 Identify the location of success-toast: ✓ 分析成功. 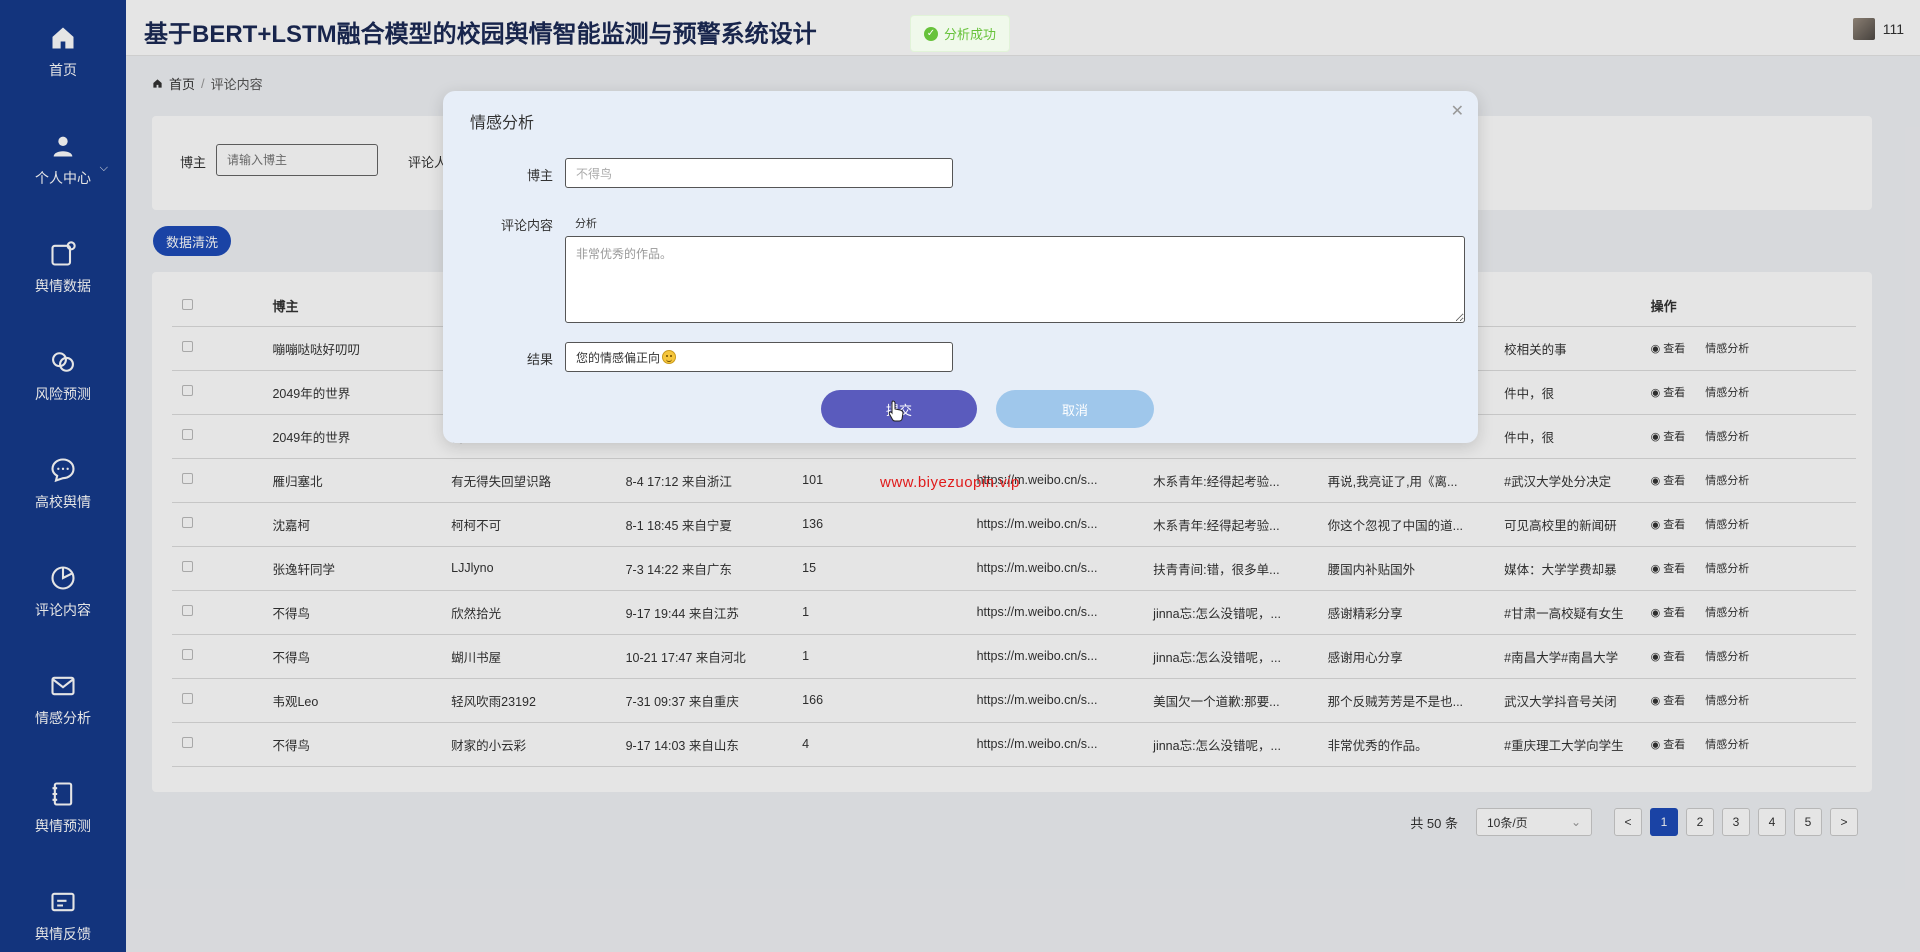
(960, 33).